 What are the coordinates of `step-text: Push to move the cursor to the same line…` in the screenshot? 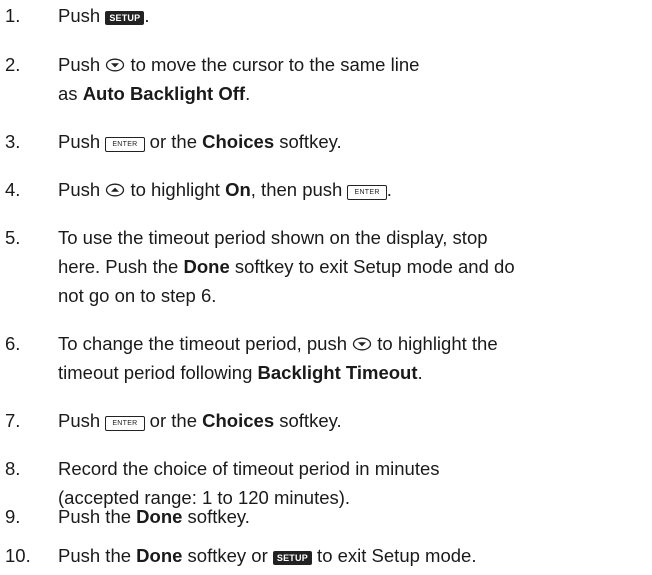 It's located at (239, 79).